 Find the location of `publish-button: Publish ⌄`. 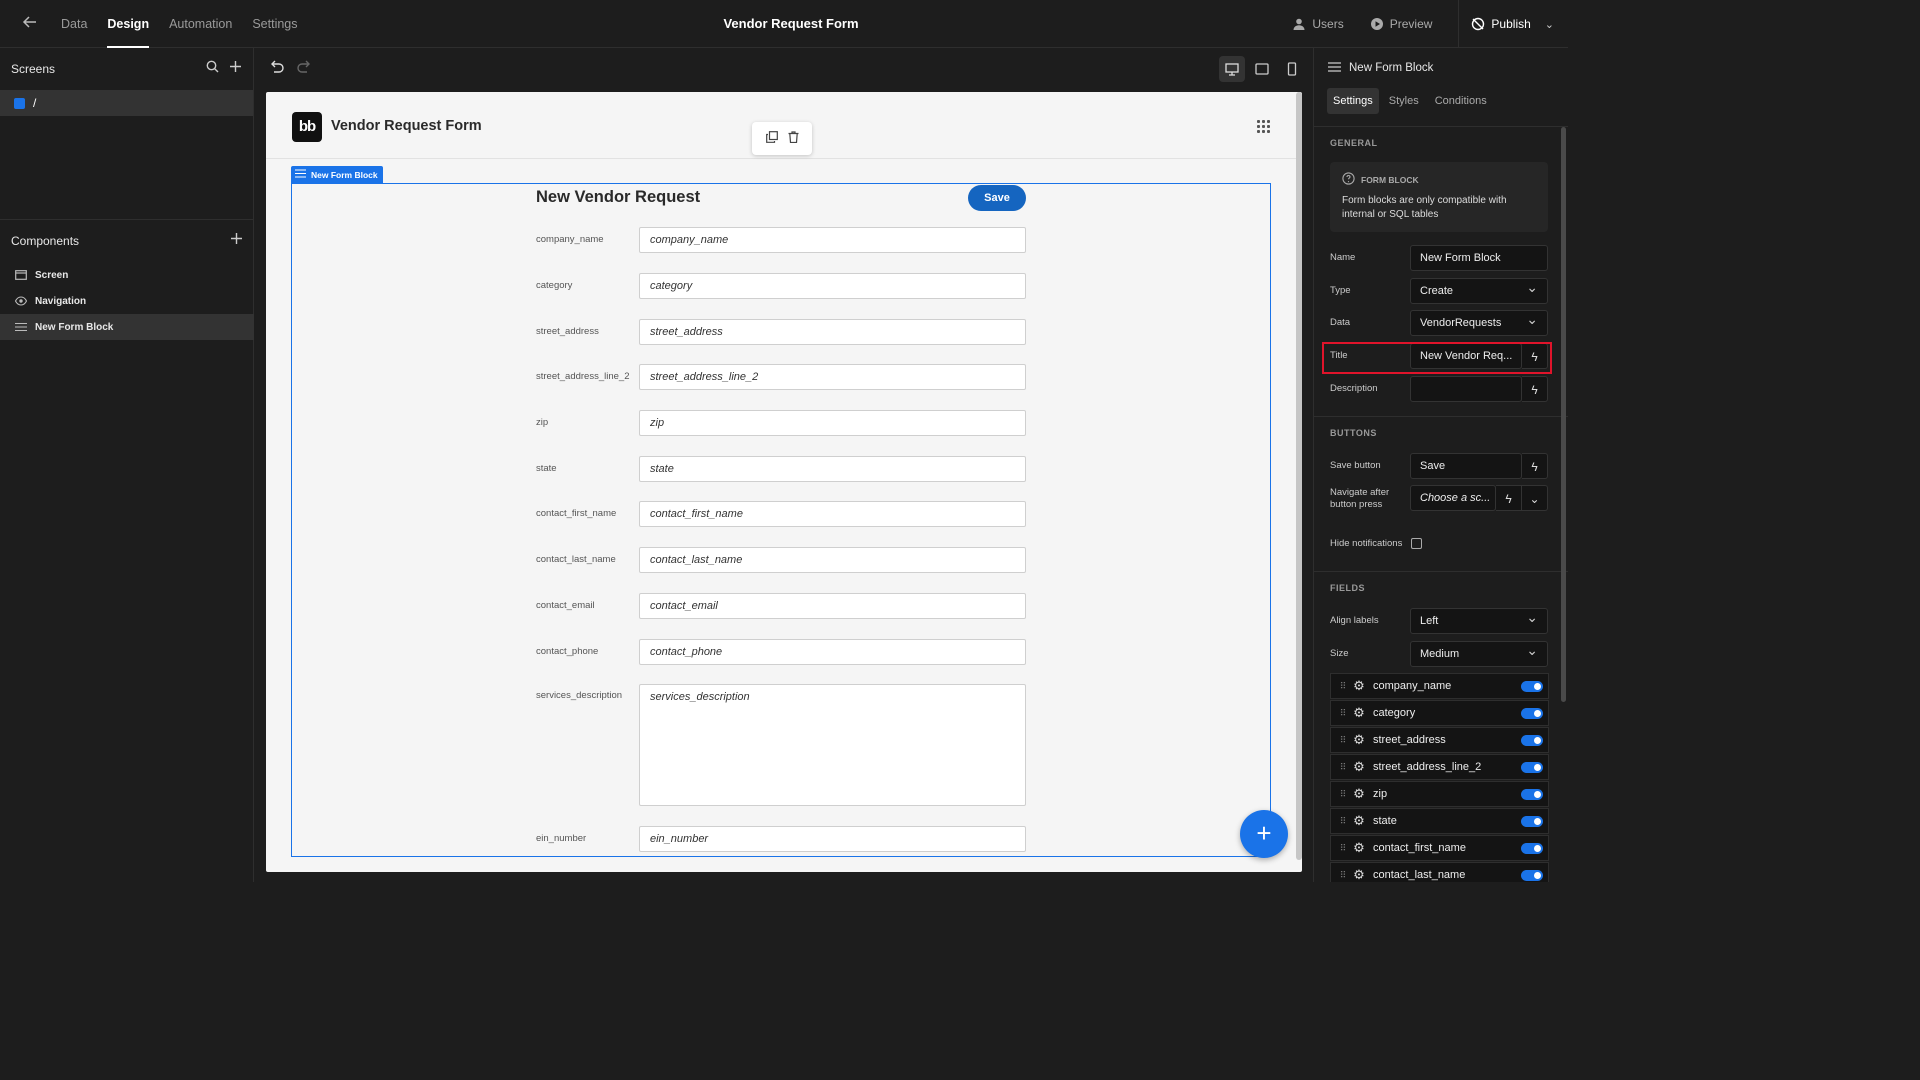

publish-button: Publish ⌄ is located at coordinates (1513, 24).